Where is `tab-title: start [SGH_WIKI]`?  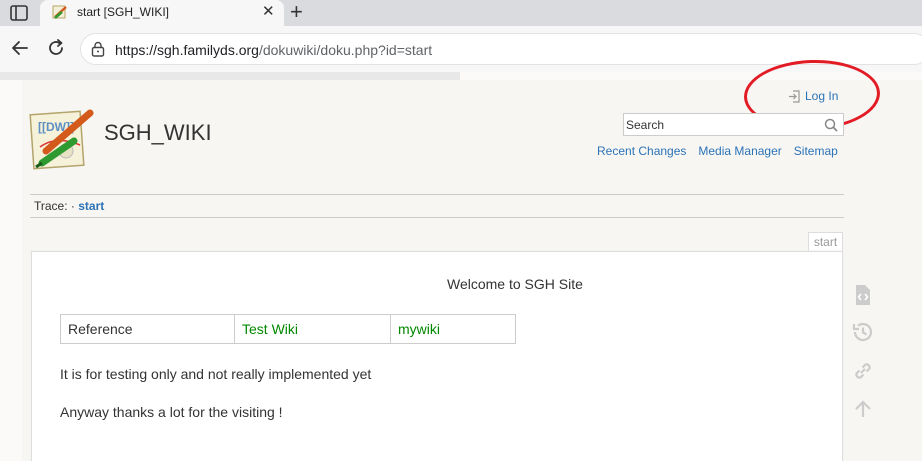
tab-title: start [SGH_WIKI] is located at coordinates (123, 12).